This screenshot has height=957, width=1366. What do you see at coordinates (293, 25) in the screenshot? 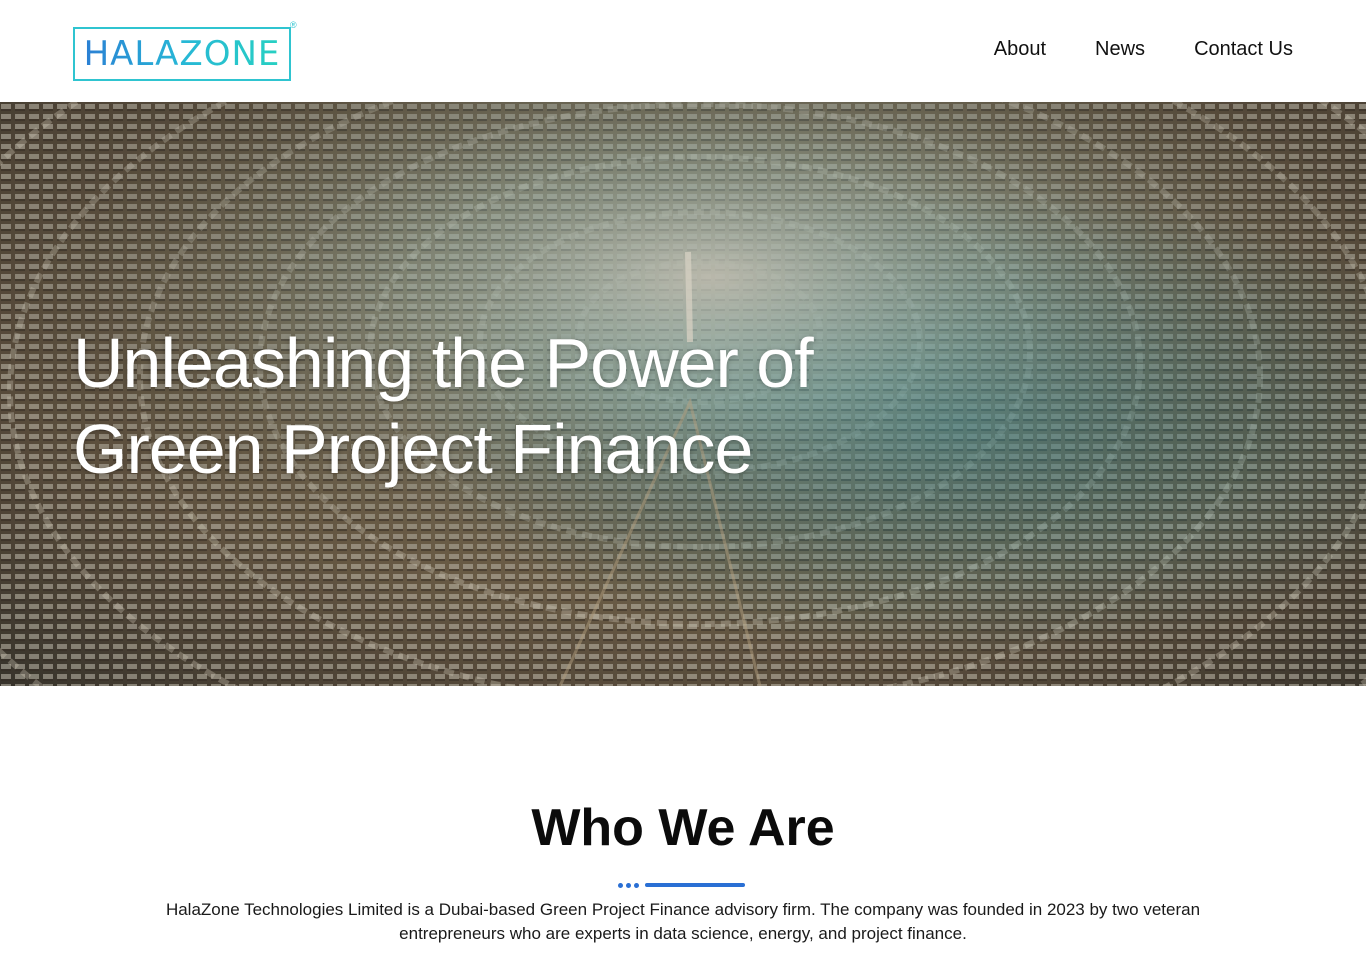
I see `registered-mark: ®` at bounding box center [293, 25].